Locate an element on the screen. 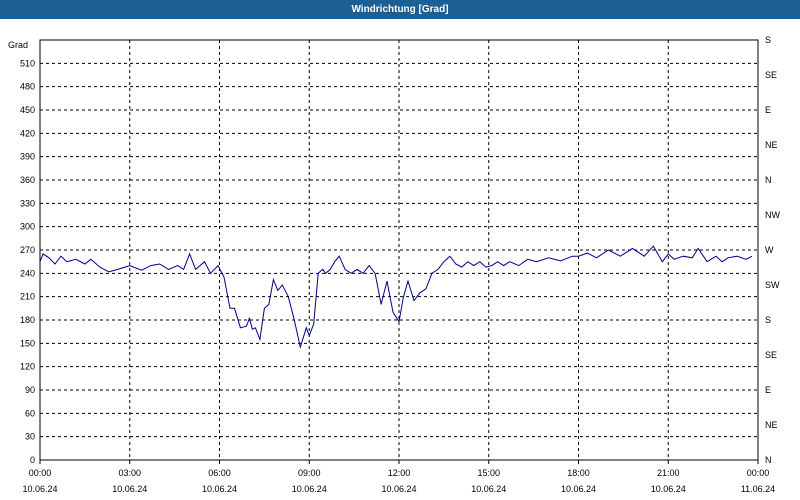 This screenshot has height=500, width=800. x-tick-time: 09:00 is located at coordinates (309, 473).